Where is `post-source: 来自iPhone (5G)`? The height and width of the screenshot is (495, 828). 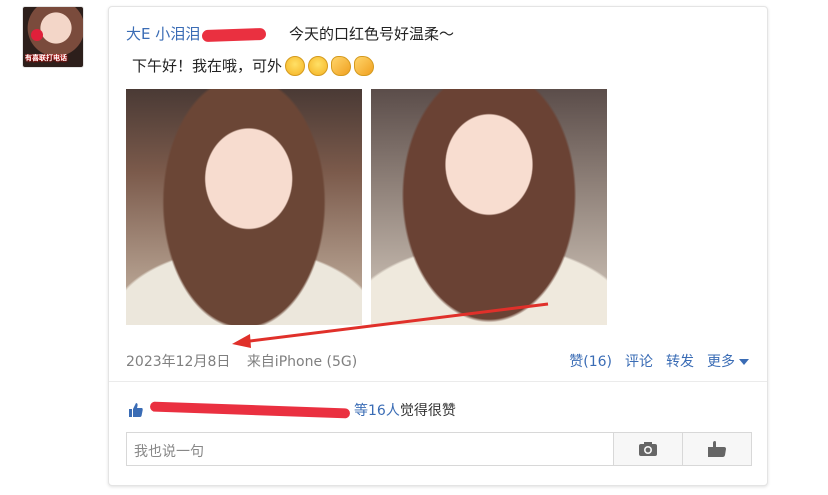
post-source: 来自iPhone (5G) is located at coordinates (302, 362).